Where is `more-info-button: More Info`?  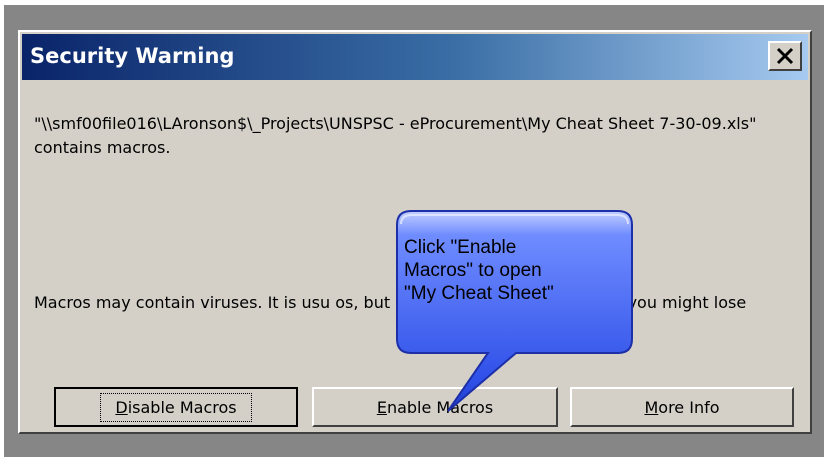 more-info-button: More Info is located at coordinates (682, 407).